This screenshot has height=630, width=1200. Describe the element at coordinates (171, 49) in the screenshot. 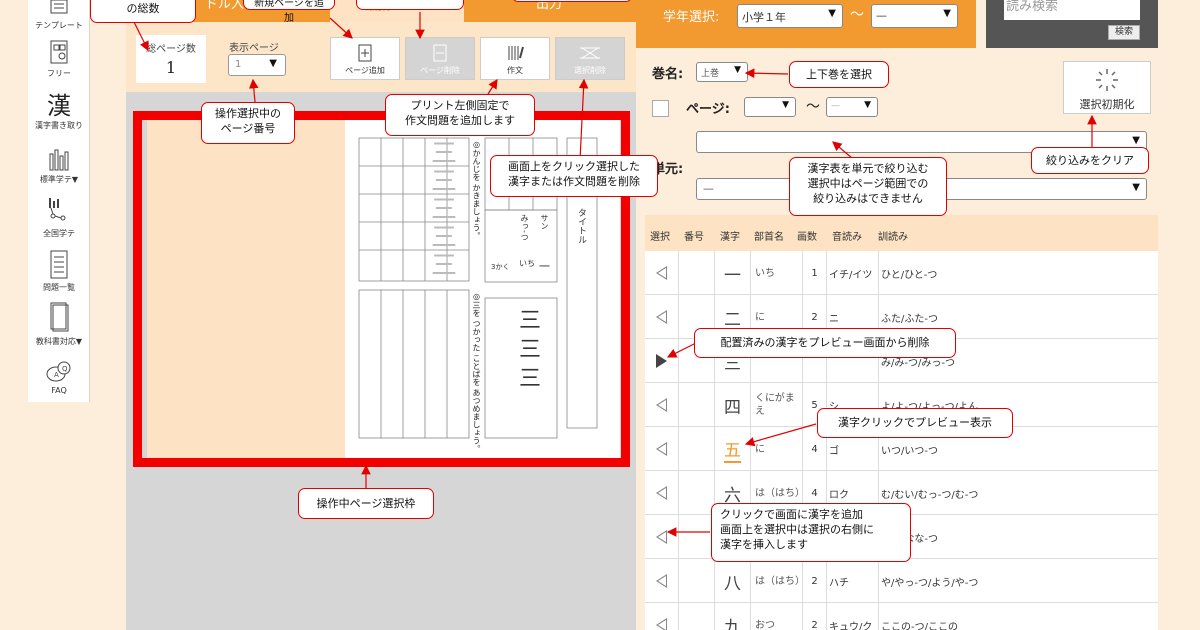

I see `total-pages-label: 総ページ数` at that location.